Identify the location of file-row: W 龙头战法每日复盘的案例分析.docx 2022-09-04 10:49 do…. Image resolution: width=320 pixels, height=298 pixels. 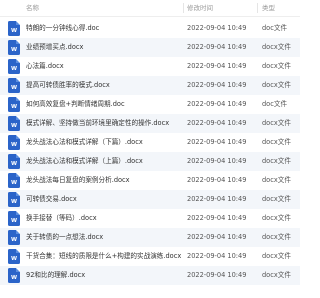
(150, 180).